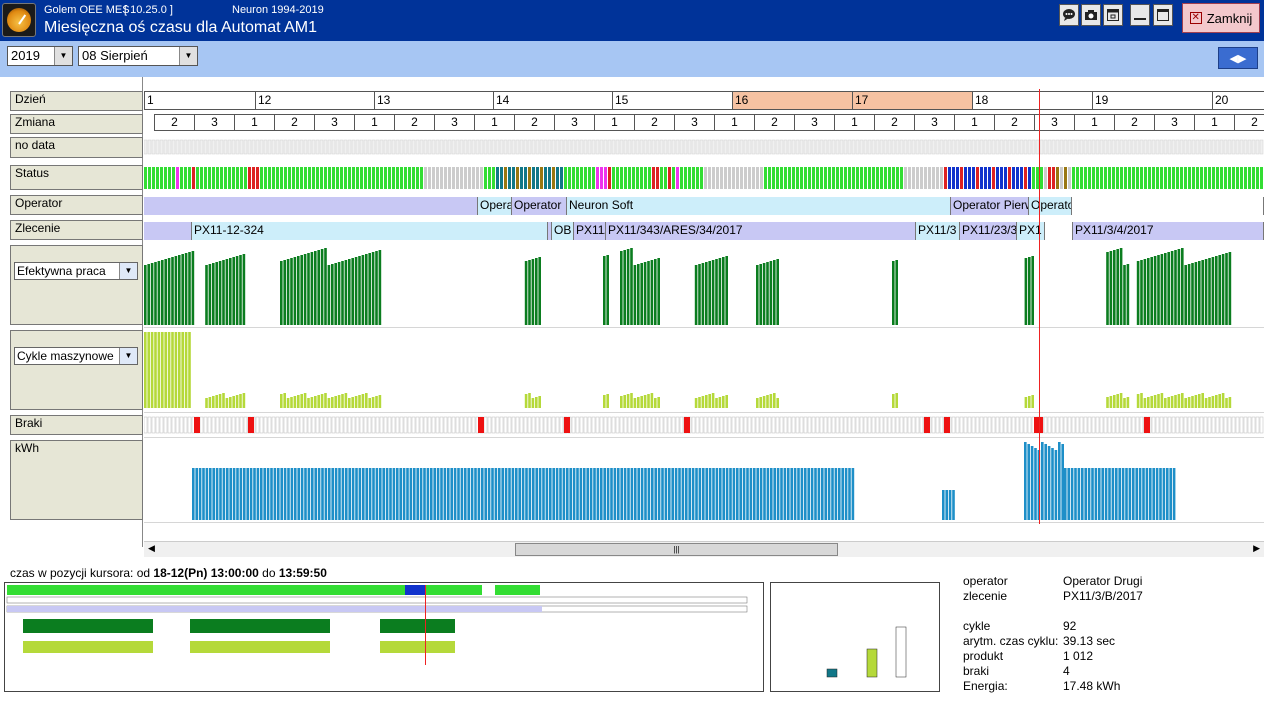 The width and height of the screenshot is (1264, 707). I want to click on year-select: 2019 ▼, so click(40, 56).